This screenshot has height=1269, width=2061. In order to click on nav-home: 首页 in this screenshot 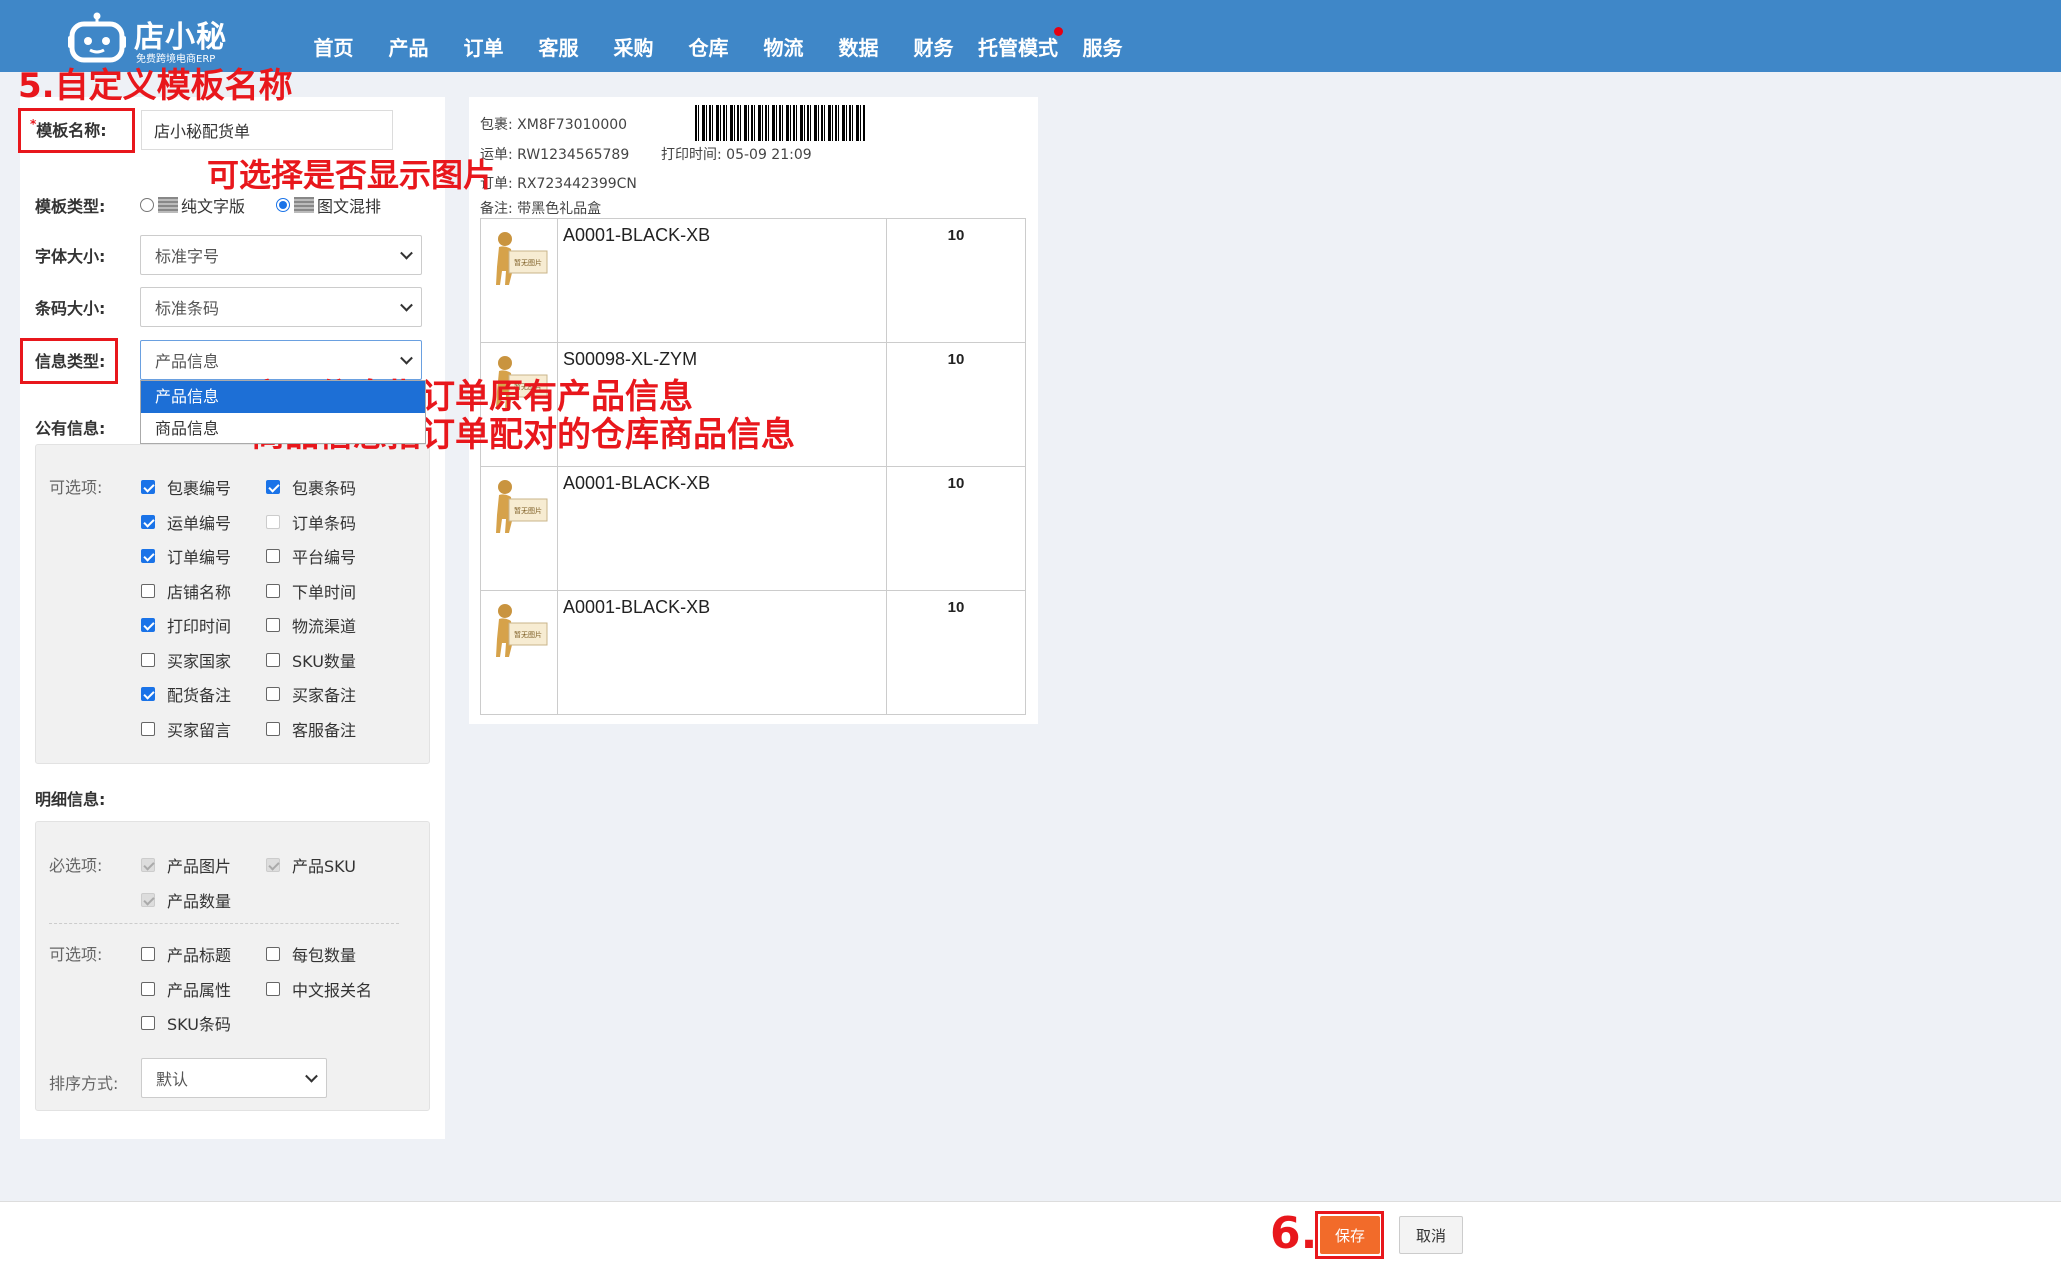, I will do `click(333, 36)`.